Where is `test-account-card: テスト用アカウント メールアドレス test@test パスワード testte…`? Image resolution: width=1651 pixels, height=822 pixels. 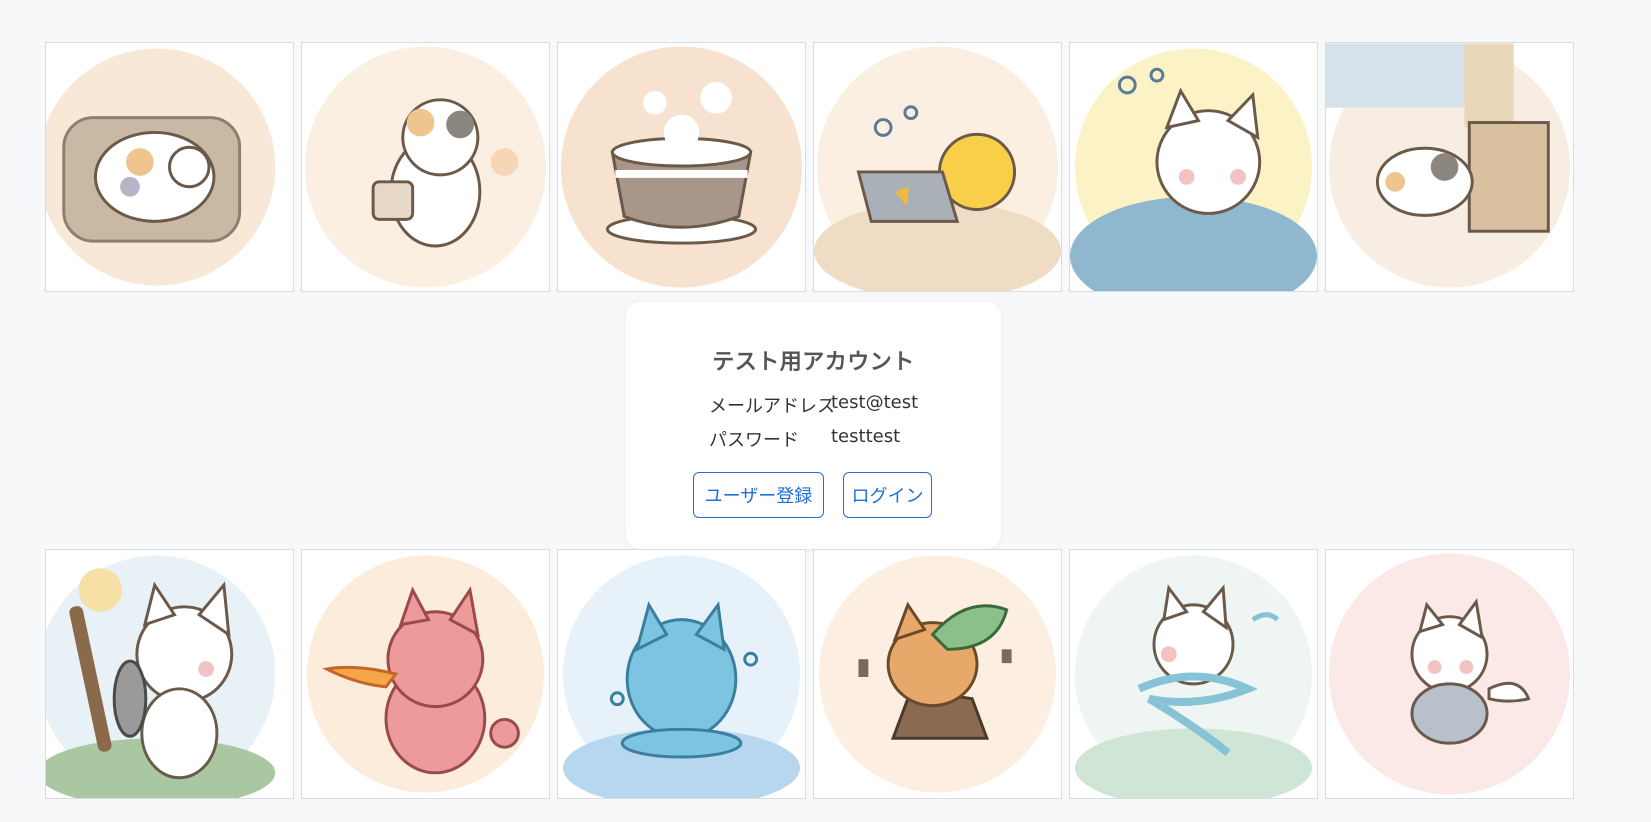
test-account-card: テスト用アカウント メールアドレス test@test パスワード testte… is located at coordinates (813, 425).